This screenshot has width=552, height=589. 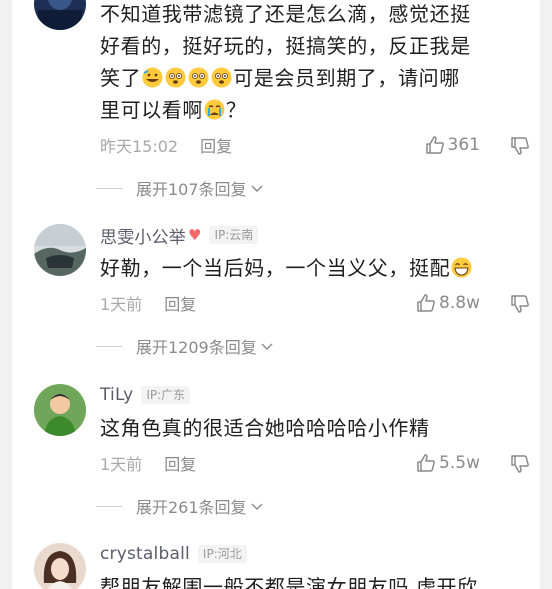 What do you see at coordinates (139, 146) in the screenshot?
I see `timestamp: 昨天15:02` at bounding box center [139, 146].